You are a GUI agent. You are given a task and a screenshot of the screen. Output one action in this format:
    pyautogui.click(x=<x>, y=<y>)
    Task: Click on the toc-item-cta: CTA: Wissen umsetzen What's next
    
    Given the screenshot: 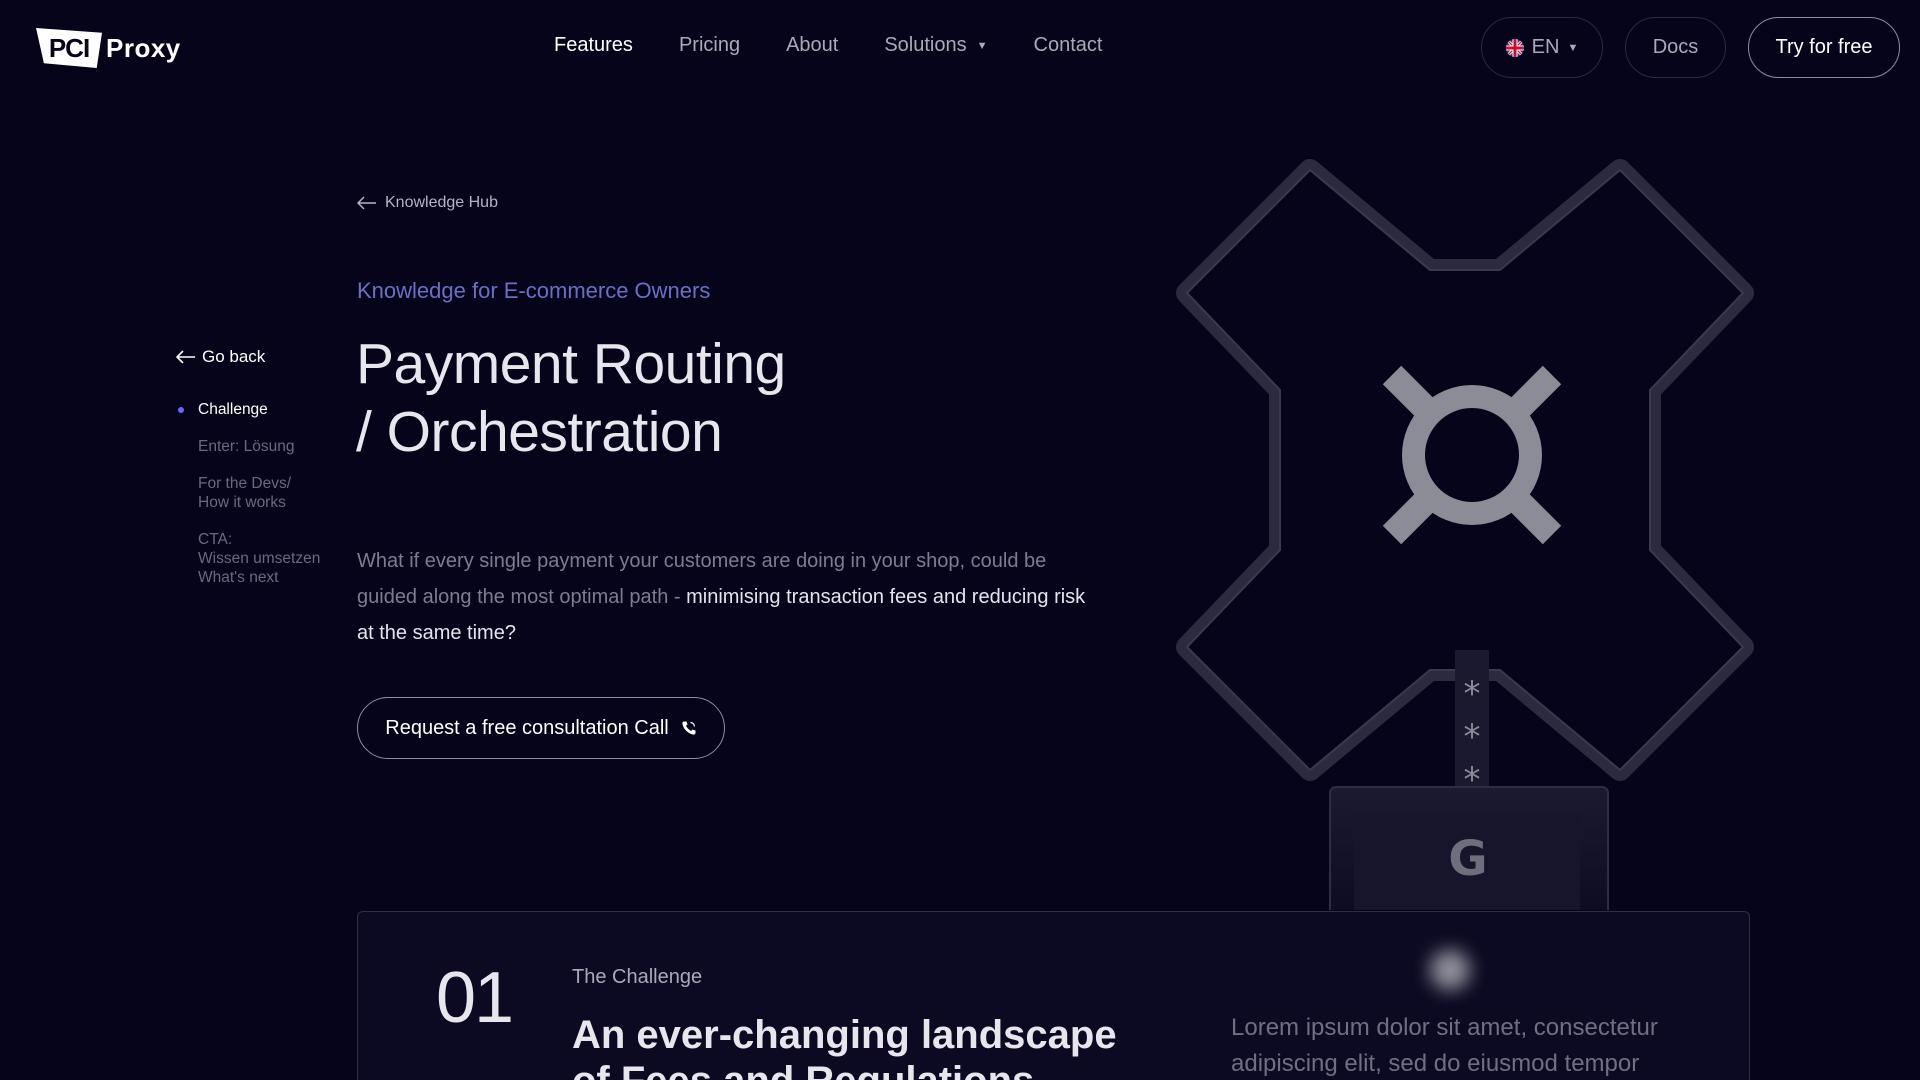 What is the action you would take?
    pyautogui.click(x=268, y=558)
    